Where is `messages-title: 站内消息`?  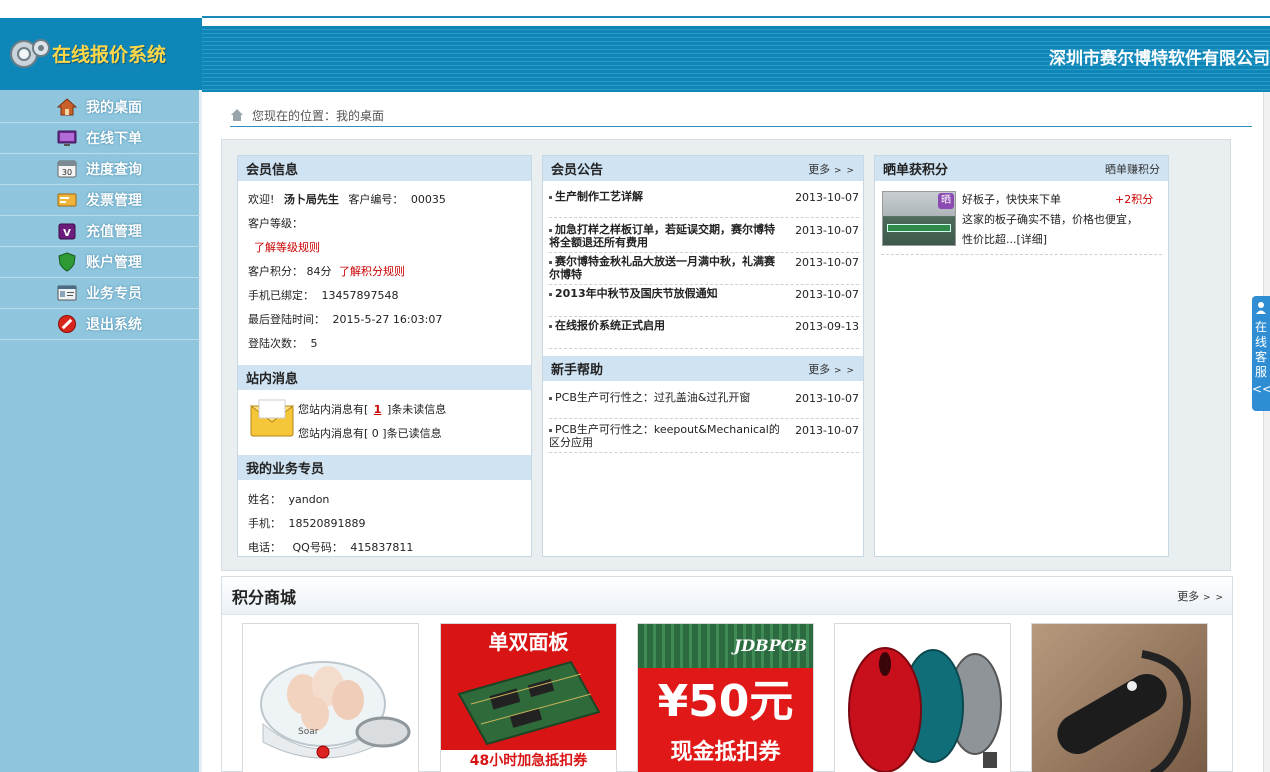 messages-title: 站内消息 is located at coordinates (272, 379).